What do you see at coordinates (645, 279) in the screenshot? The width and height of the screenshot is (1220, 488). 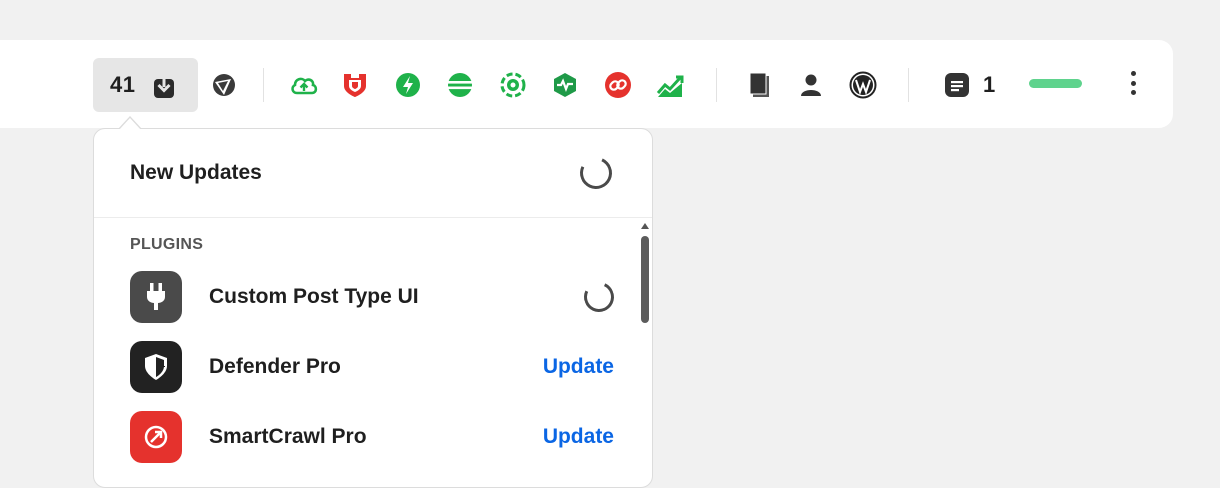 I see `scroll-thumb` at bounding box center [645, 279].